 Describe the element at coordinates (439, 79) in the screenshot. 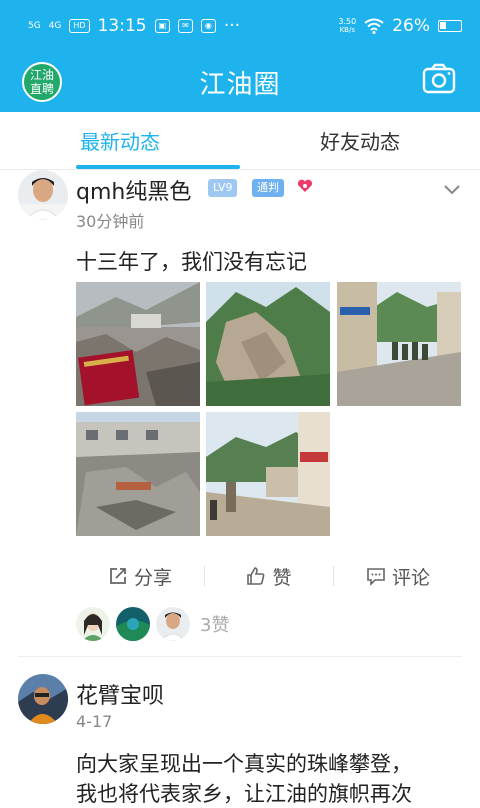

I see `camera-icon` at that location.